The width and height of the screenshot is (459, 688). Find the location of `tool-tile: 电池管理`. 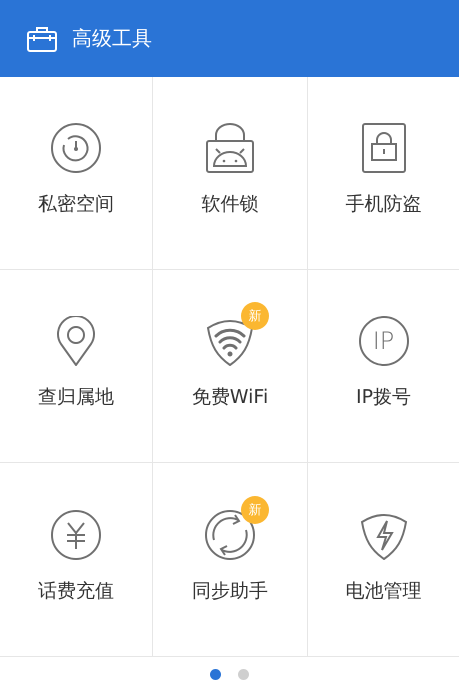

tool-tile: 电池管理 is located at coordinates (383, 559).